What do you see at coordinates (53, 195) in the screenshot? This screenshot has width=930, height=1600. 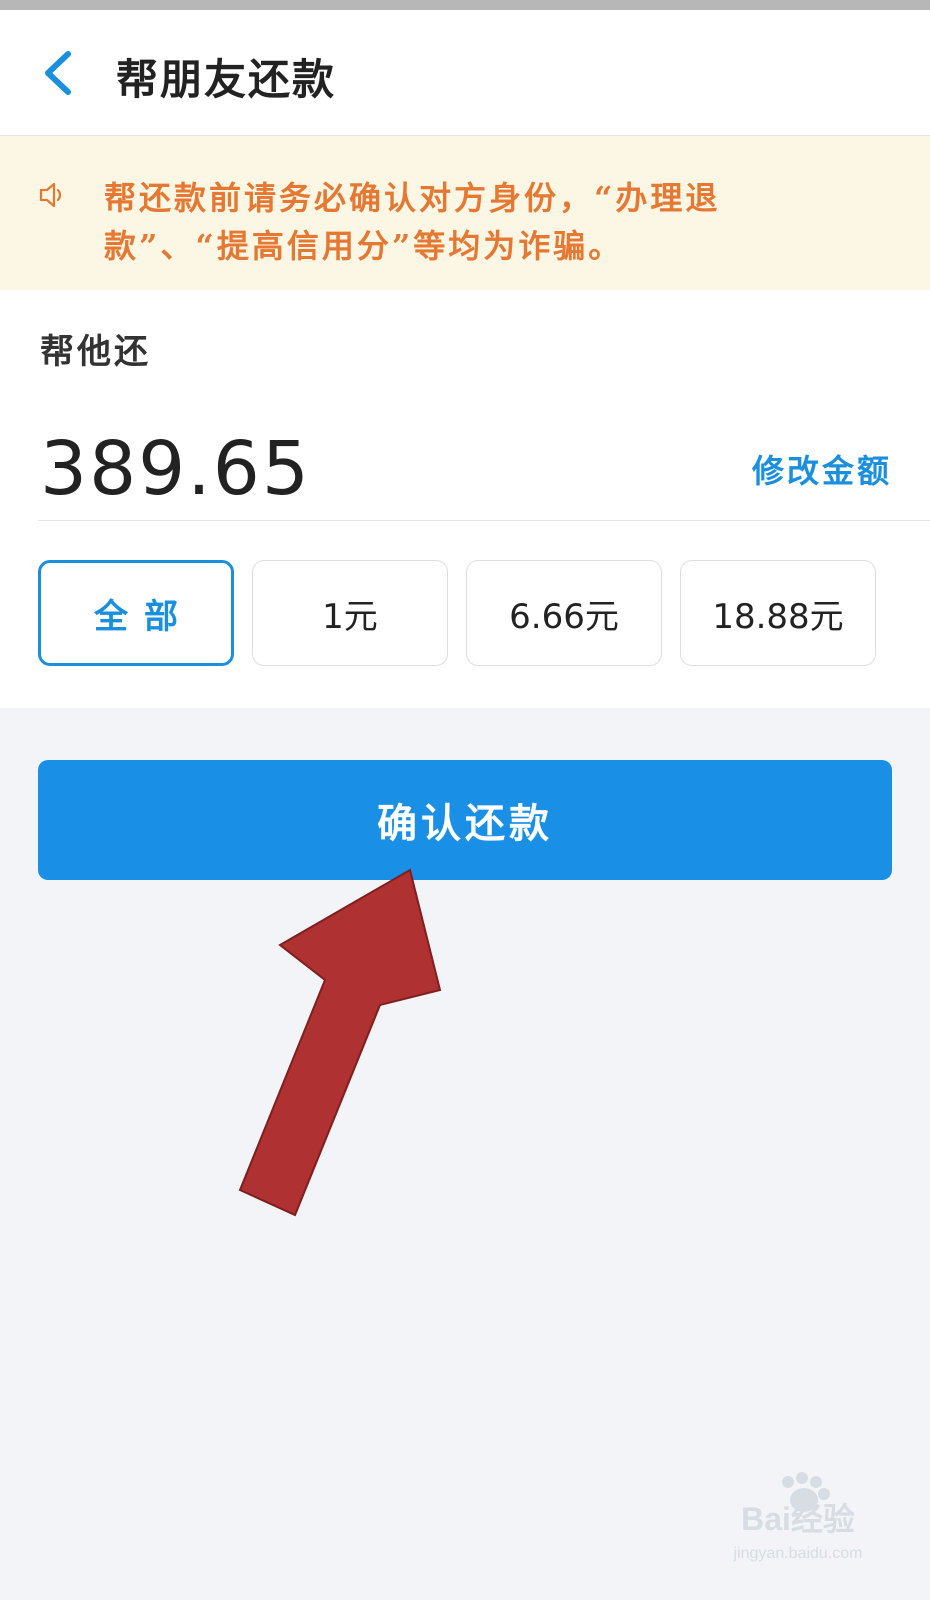 I see `speaker-icon` at bounding box center [53, 195].